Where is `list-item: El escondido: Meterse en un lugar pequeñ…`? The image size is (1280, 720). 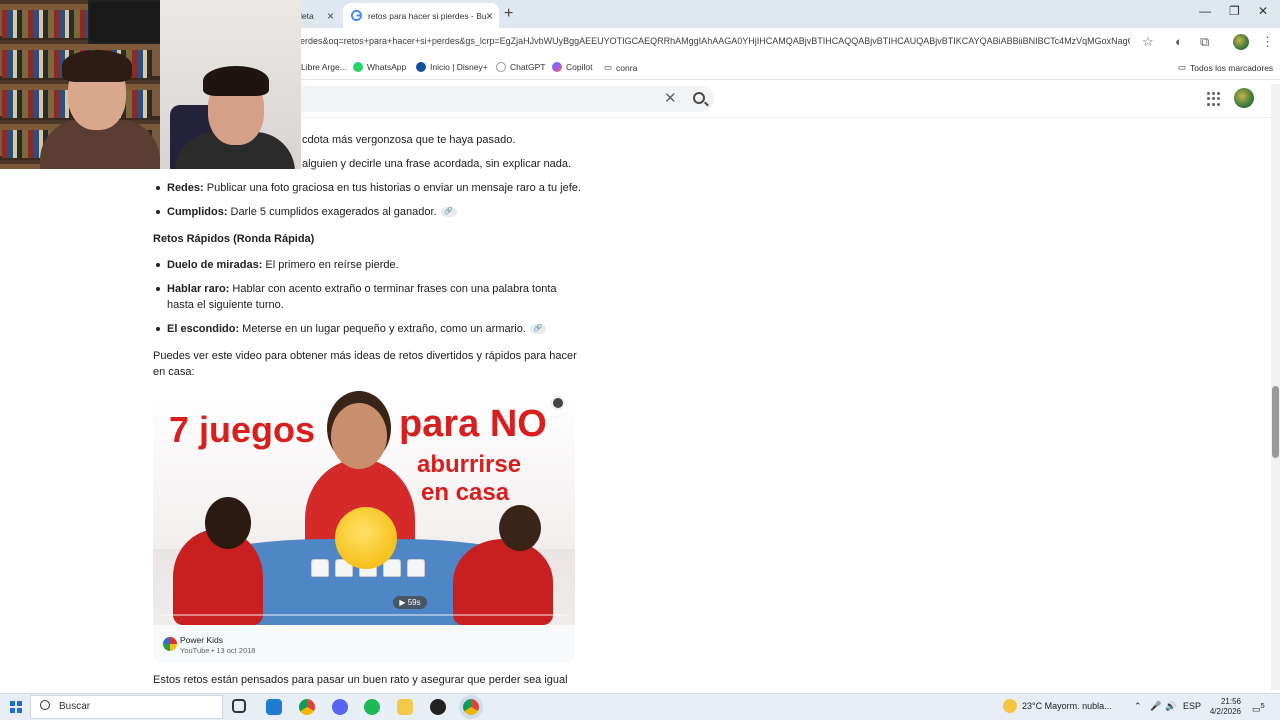
list-item: El escondido: Meterse en un lugar pequeñ… is located at coordinates (356, 329).